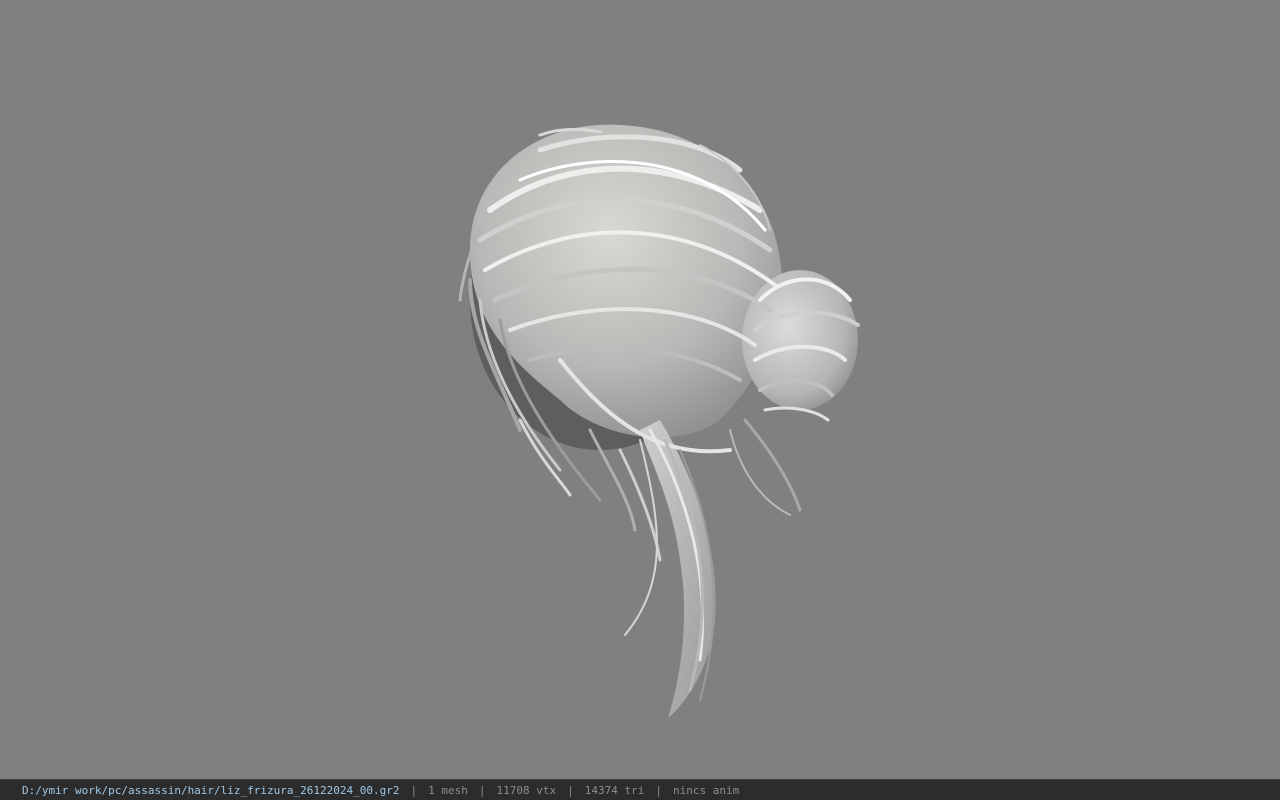 This screenshot has width=1280, height=800. I want to click on mesh-count: 1 mesh, so click(448, 790).